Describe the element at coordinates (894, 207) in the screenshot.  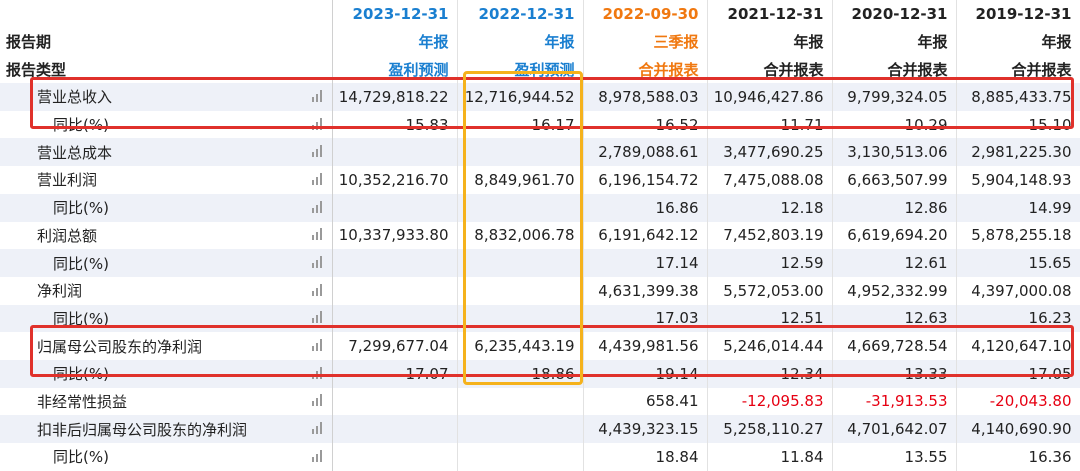
I see `table-cell: 12.86` at that location.